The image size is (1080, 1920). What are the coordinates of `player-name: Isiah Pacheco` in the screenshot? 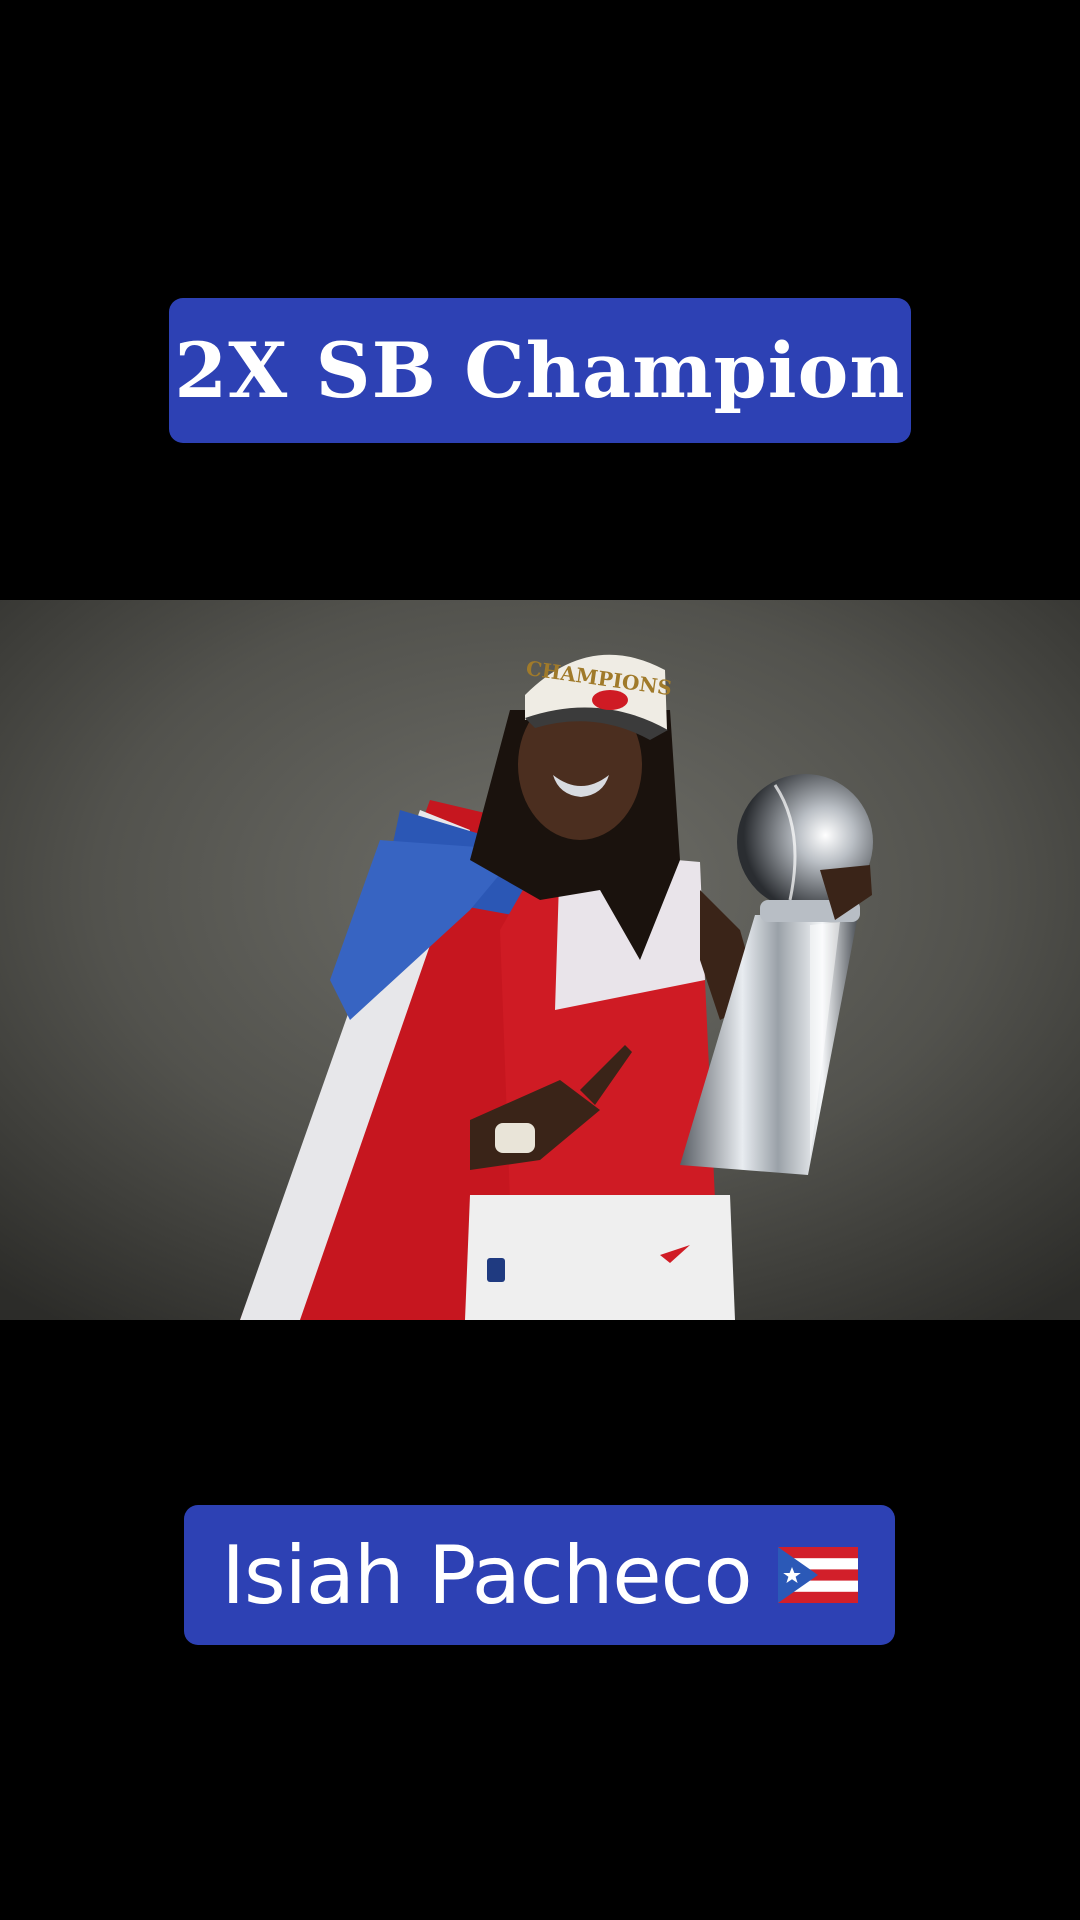 It's located at (486, 1575).